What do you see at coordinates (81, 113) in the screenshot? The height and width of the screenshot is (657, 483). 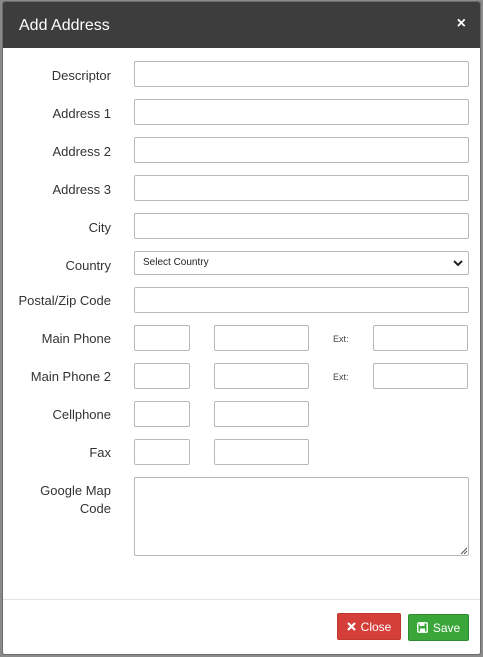 I see `address1-label: Address 1` at bounding box center [81, 113].